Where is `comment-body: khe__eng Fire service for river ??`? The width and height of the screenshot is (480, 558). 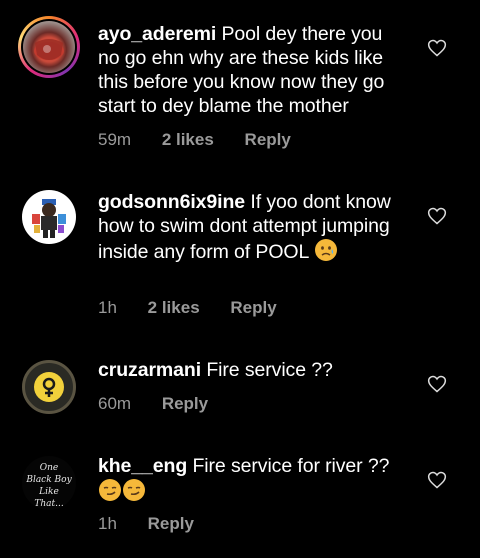
comment-body: khe__eng Fire service for river ?? is located at coordinates (253, 481).